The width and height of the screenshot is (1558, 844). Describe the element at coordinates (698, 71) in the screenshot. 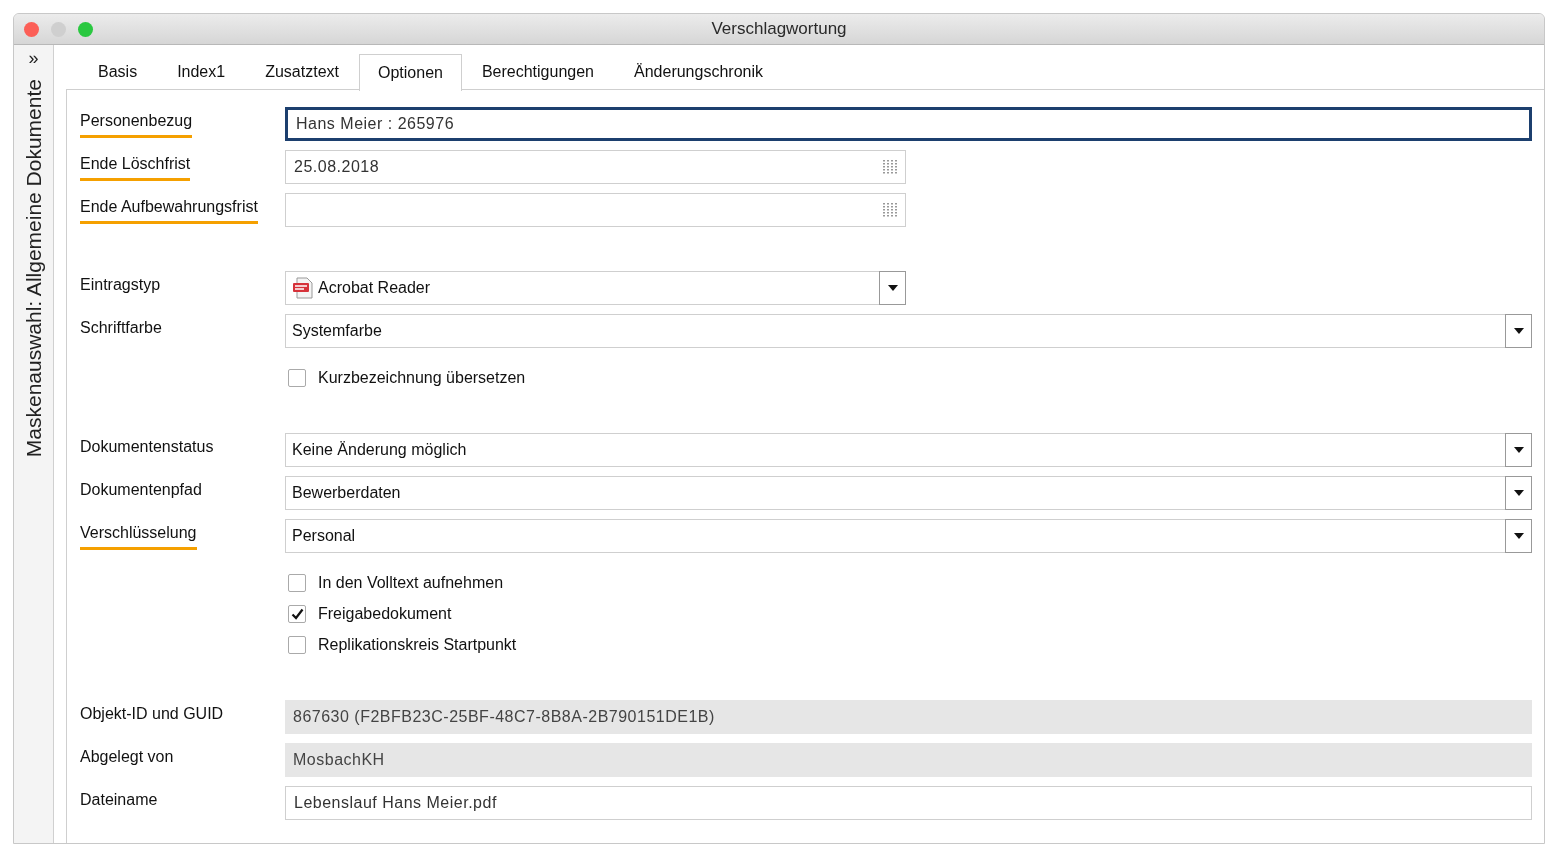

I see `tab: Änderungschronik` at that location.